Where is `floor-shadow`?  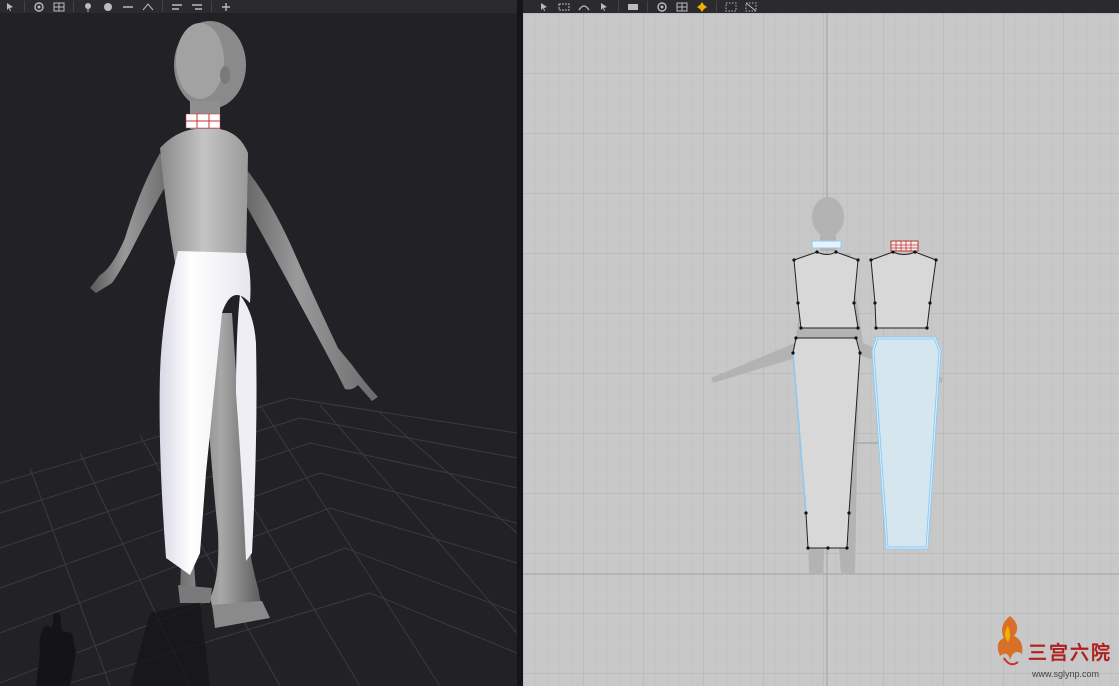 floor-shadow is located at coordinates (123, 644).